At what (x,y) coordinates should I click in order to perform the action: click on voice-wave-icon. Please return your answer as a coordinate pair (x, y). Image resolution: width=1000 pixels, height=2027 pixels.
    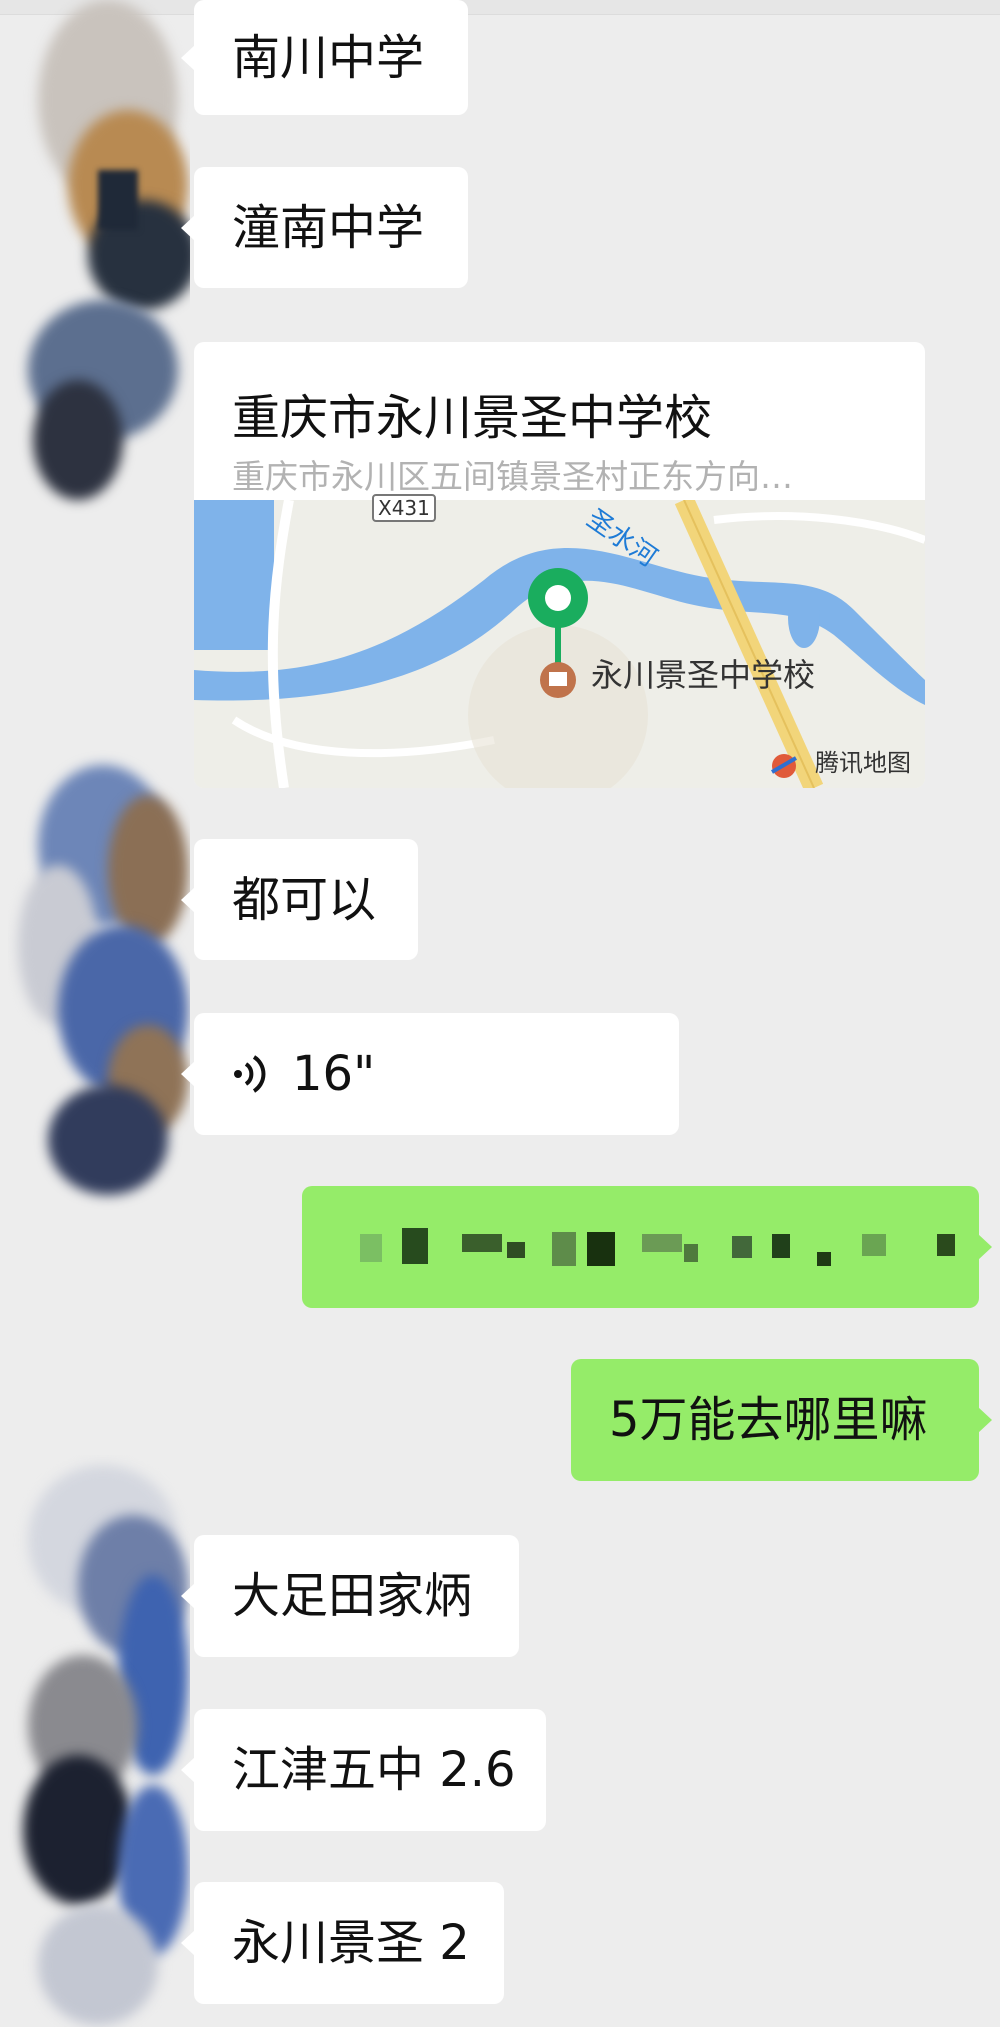
    Looking at the image, I should click on (250, 1074).